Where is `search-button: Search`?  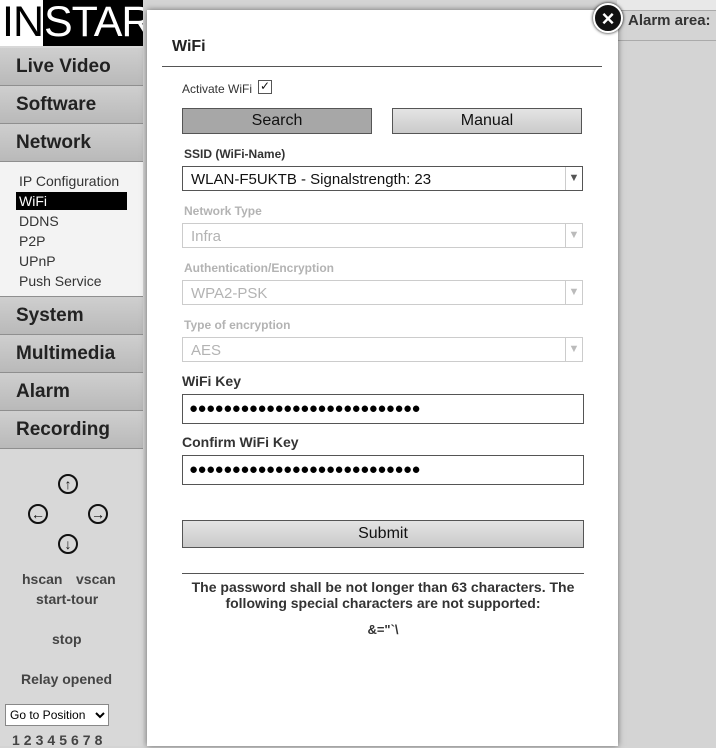 search-button: Search is located at coordinates (277, 121).